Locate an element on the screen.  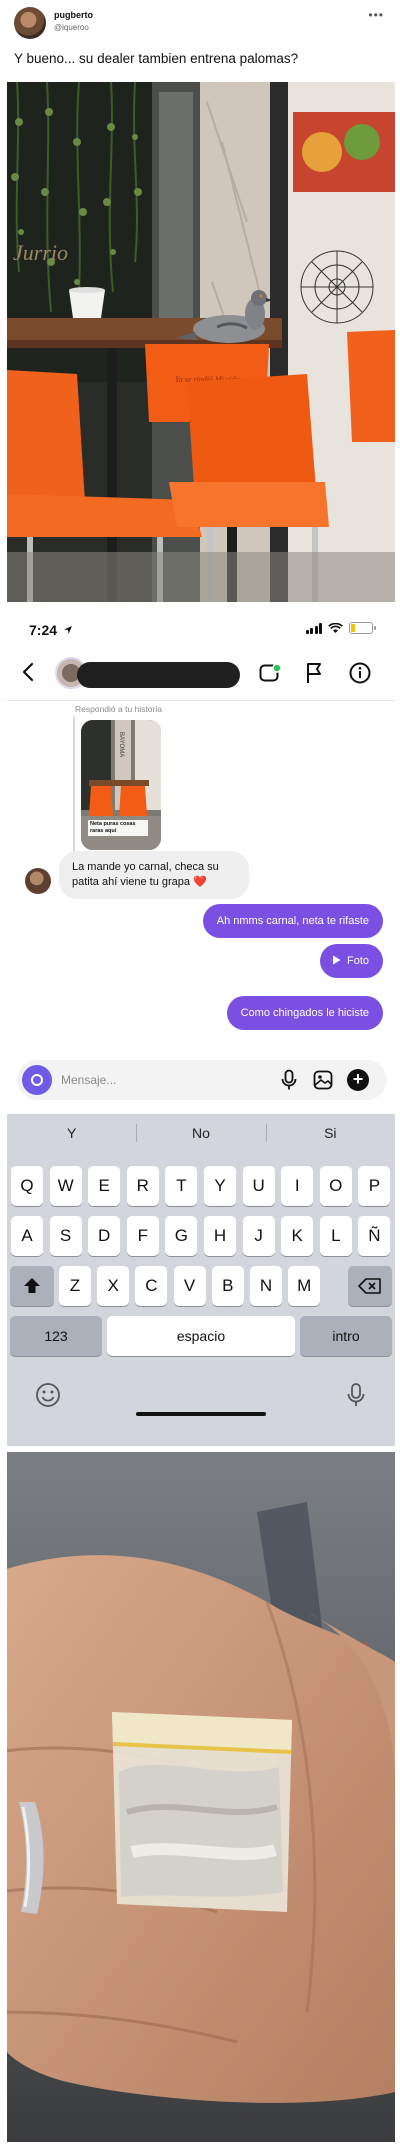
message-composer: + is located at coordinates (202, 1080).